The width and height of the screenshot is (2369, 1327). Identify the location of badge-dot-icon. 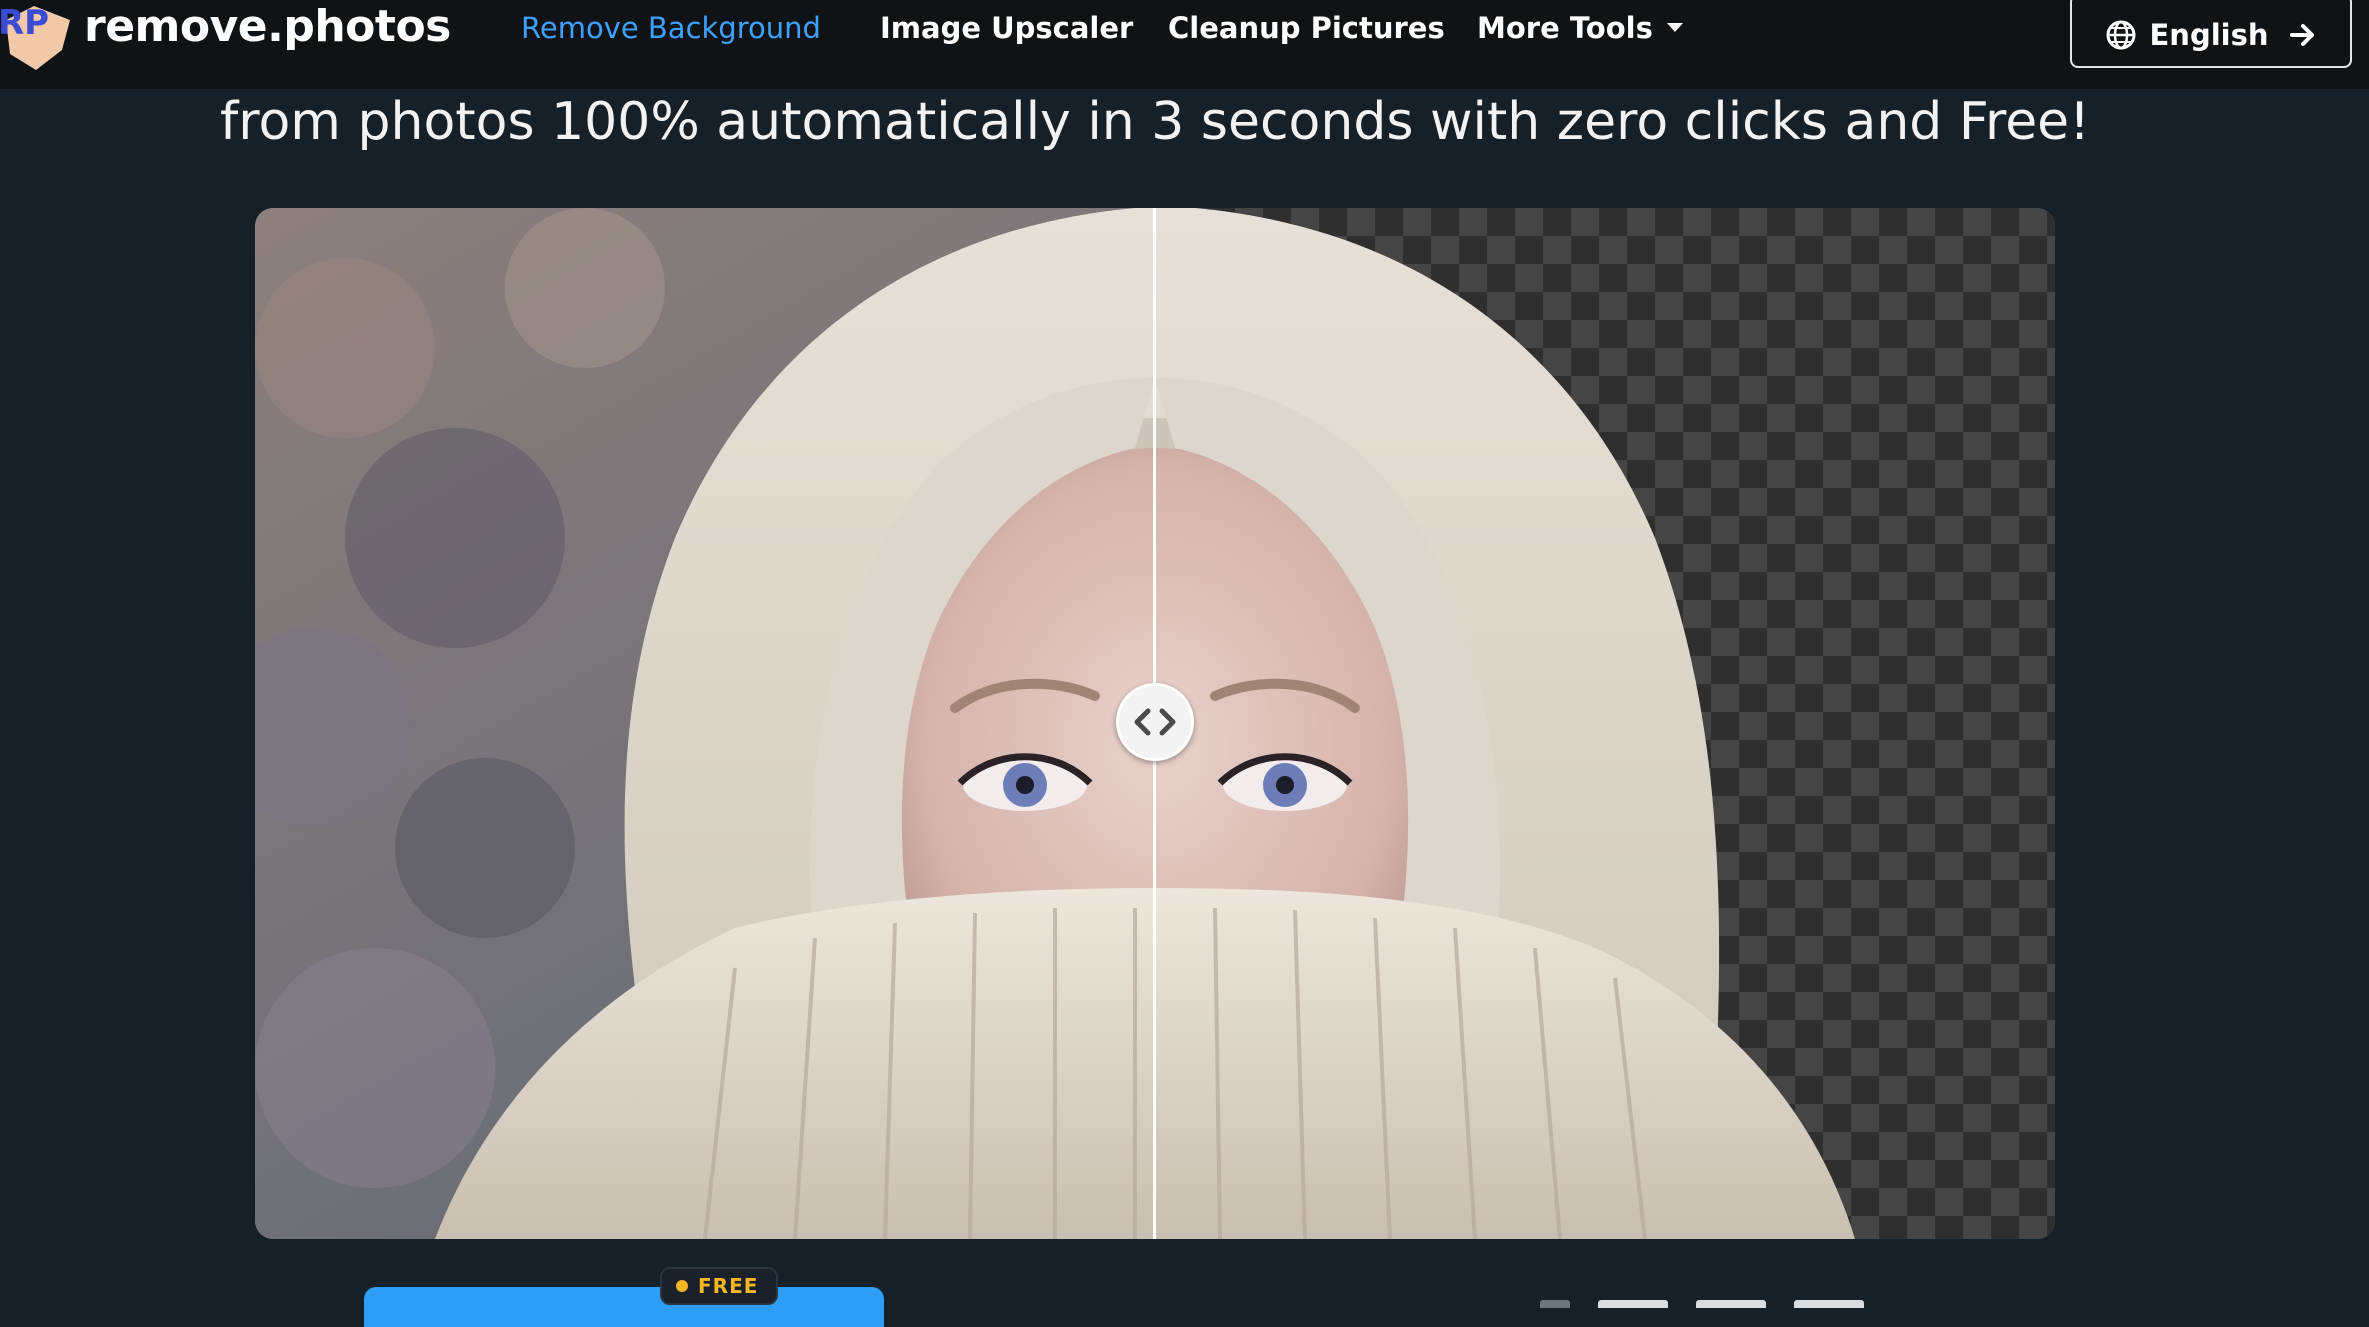
(682, 1286).